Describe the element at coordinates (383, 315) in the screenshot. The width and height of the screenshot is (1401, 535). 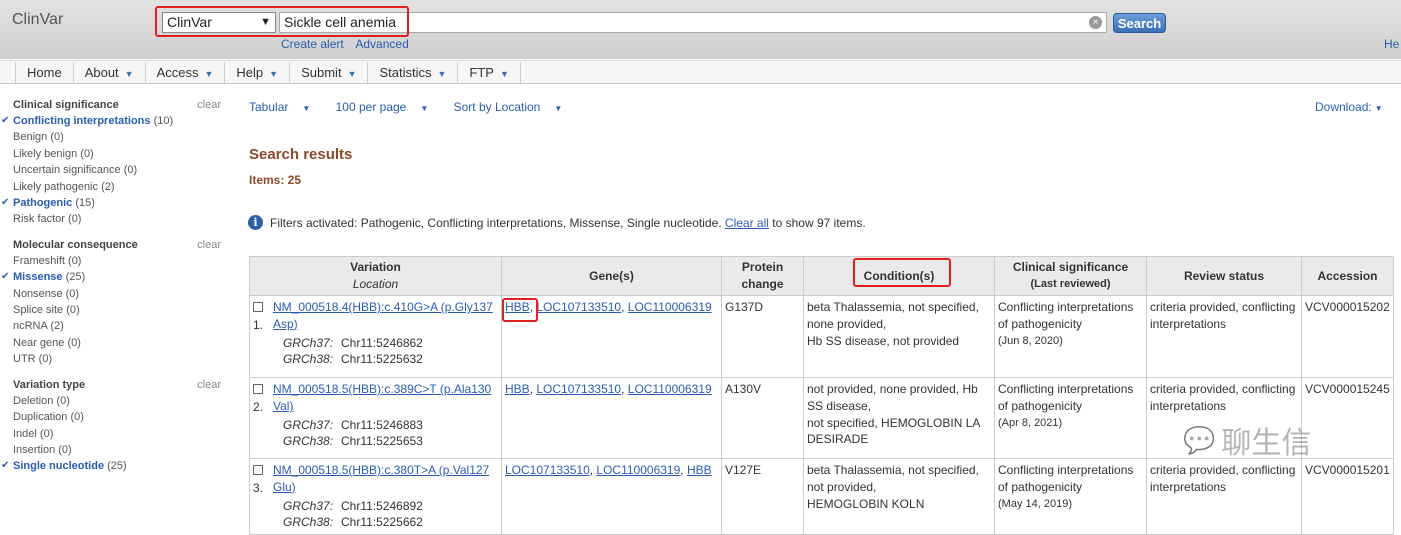
I see `variation-link: NM_000518.4(HBB):c.410G>A (p.Gly137Asp)` at that location.